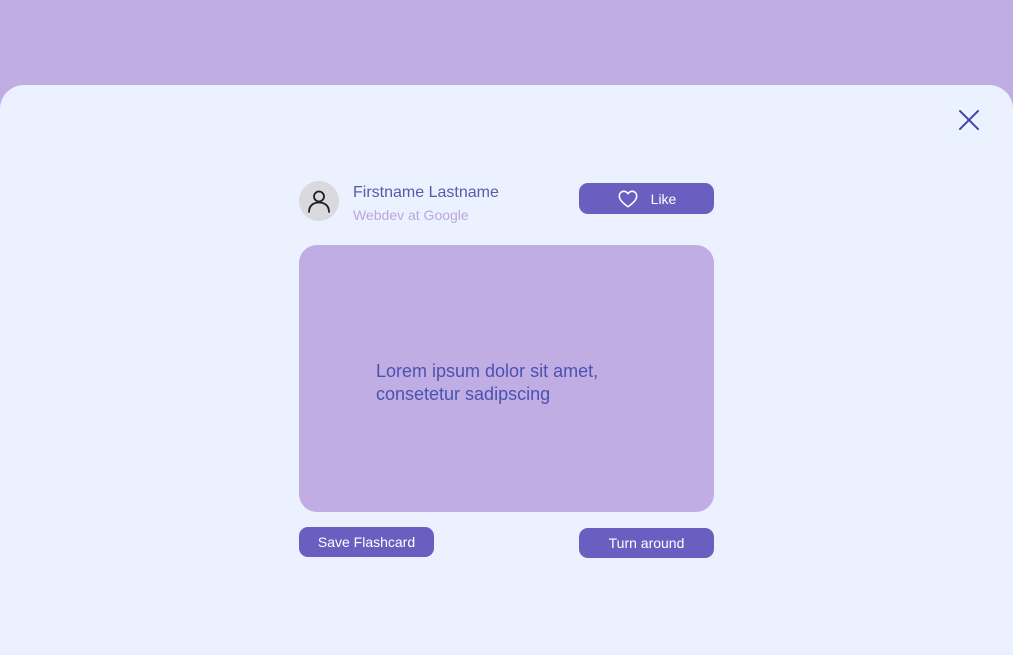  I want to click on turn-around-button: Turn around, so click(646, 543).